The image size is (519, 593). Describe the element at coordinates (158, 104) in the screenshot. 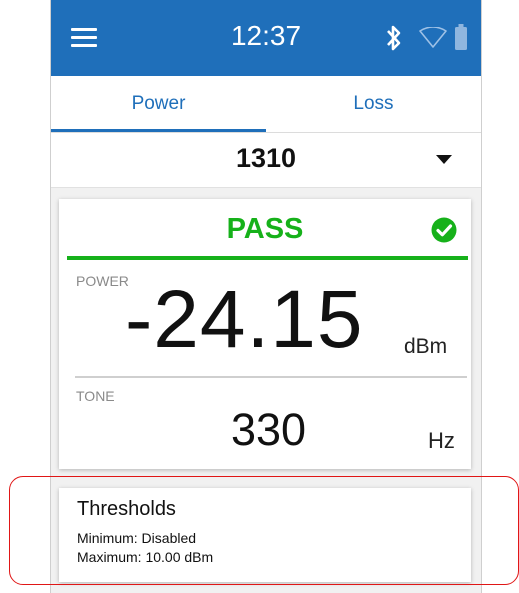

I see `tab-power: Power` at that location.